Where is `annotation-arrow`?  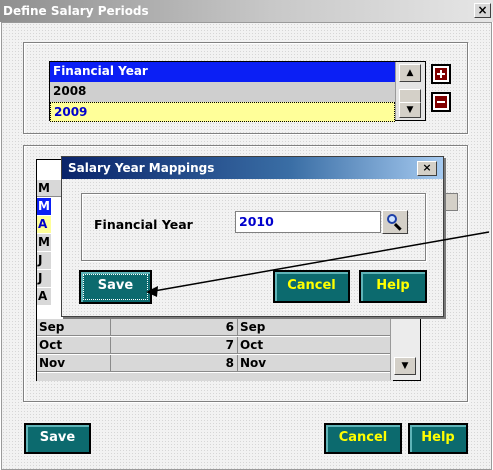
annotation-arrow is located at coordinates (318, 264).